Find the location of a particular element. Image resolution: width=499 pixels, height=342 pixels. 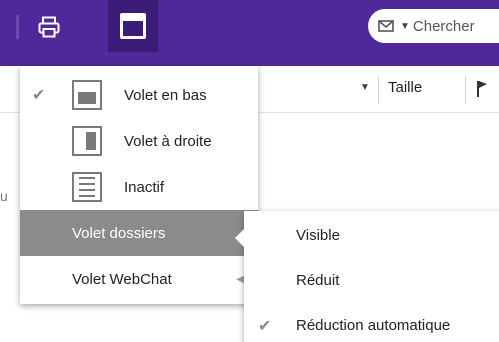

print-button is located at coordinates (49, 27).